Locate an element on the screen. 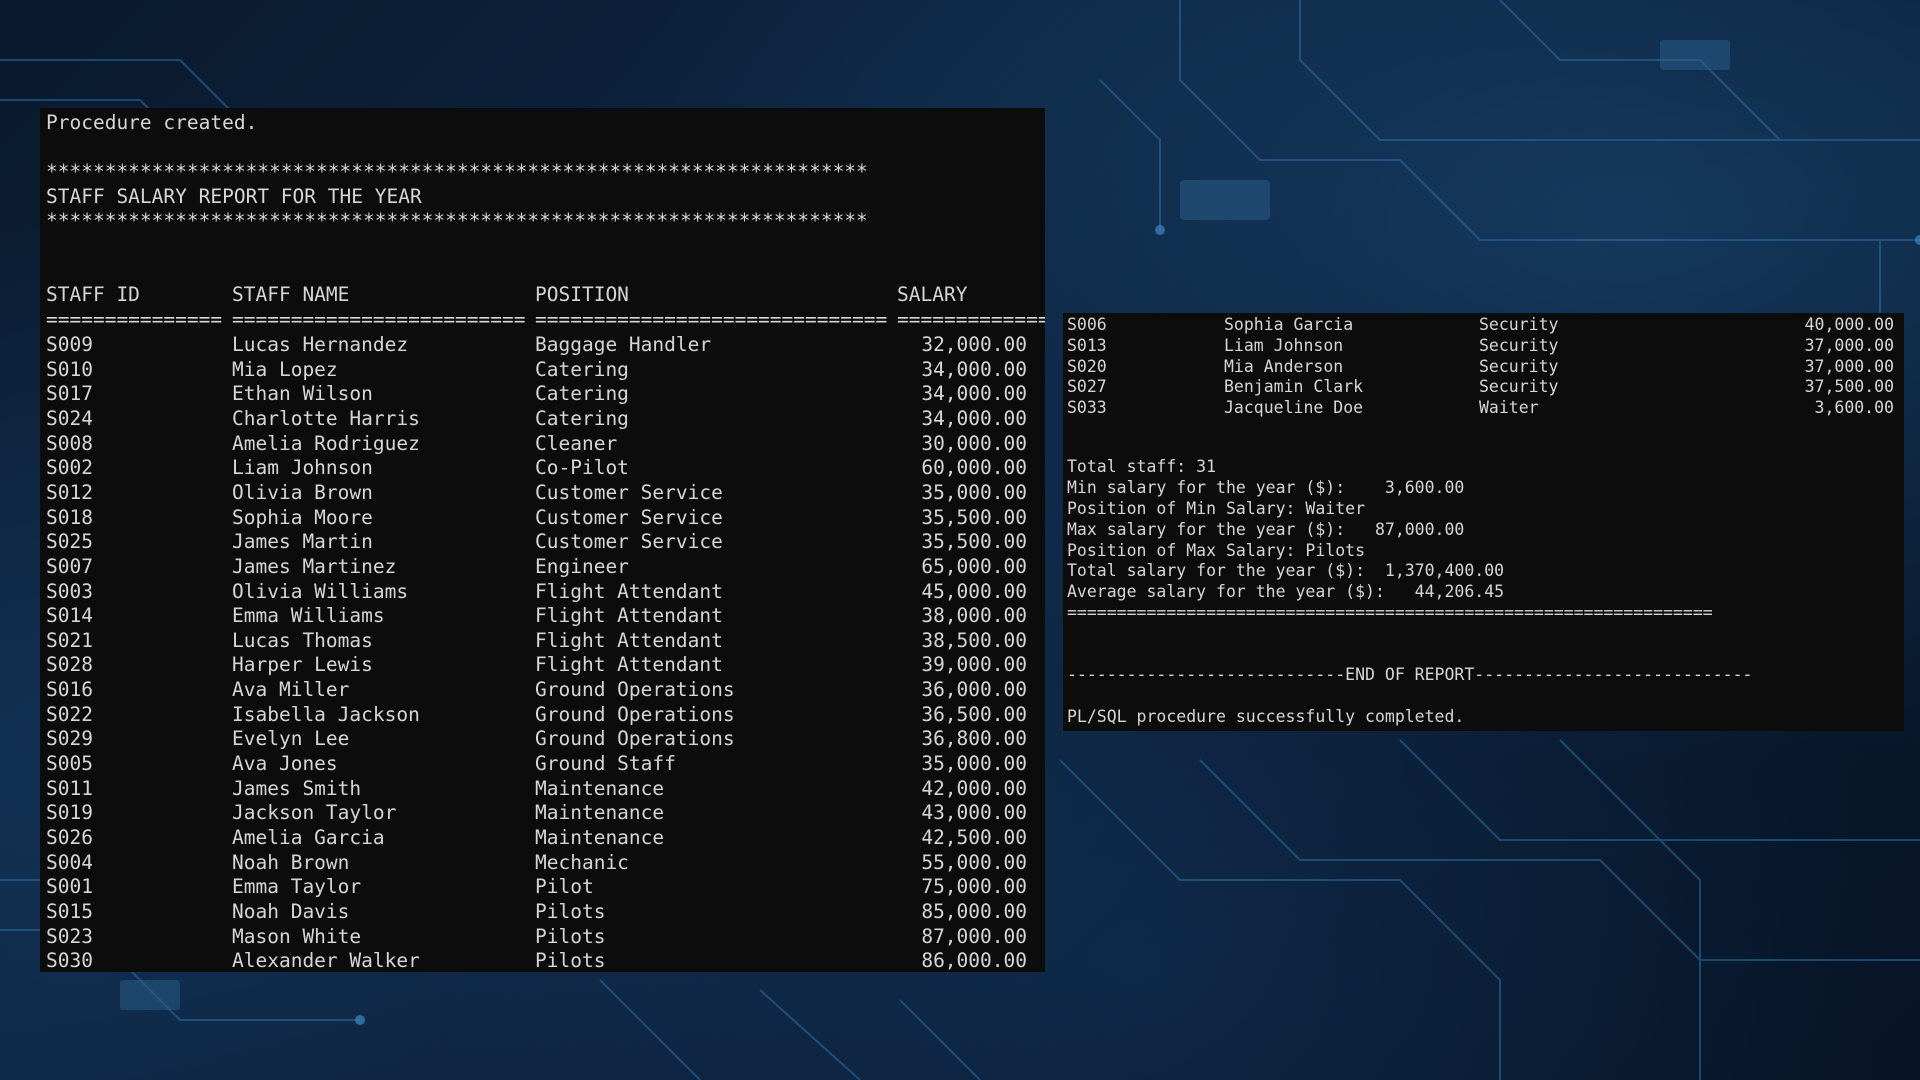 This screenshot has width=1920, height=1080. salary-cell: 75,000.00 is located at coordinates (974, 887).